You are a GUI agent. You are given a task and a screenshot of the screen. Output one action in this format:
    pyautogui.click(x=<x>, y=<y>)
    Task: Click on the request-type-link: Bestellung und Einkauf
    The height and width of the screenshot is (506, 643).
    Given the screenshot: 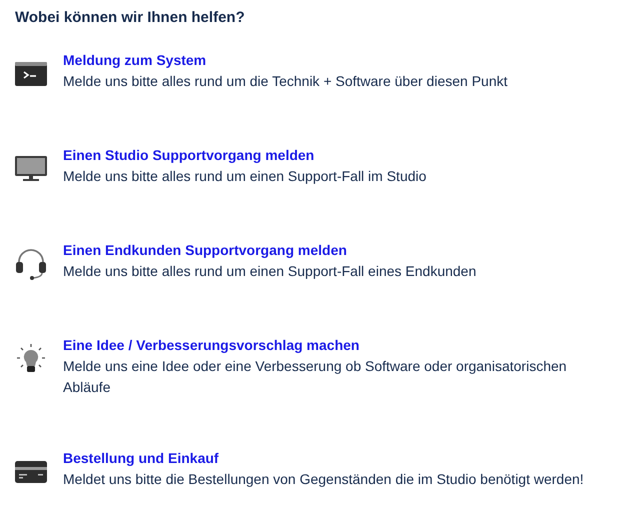 What is the action you would take?
    pyautogui.click(x=141, y=458)
    